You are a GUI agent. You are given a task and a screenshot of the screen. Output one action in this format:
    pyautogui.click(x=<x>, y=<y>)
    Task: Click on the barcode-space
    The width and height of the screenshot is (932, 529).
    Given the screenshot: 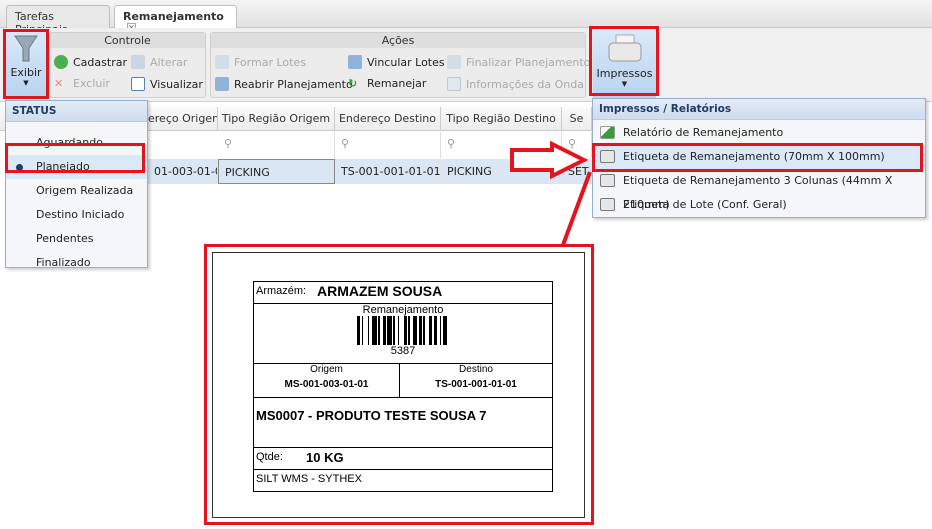 What is the action you would take?
    pyautogui.click(x=448, y=330)
    